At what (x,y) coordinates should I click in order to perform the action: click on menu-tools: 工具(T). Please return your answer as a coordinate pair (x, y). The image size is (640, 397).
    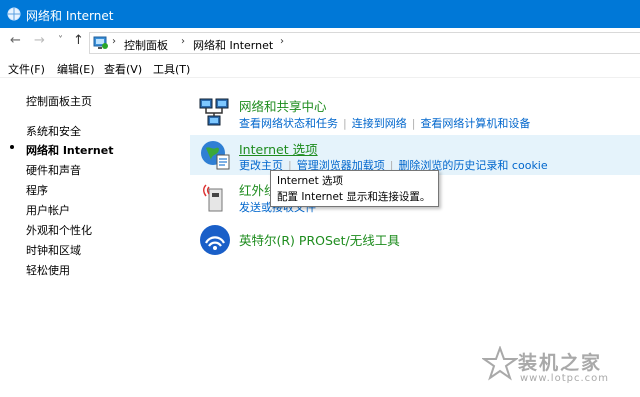
    Looking at the image, I should click on (171, 69).